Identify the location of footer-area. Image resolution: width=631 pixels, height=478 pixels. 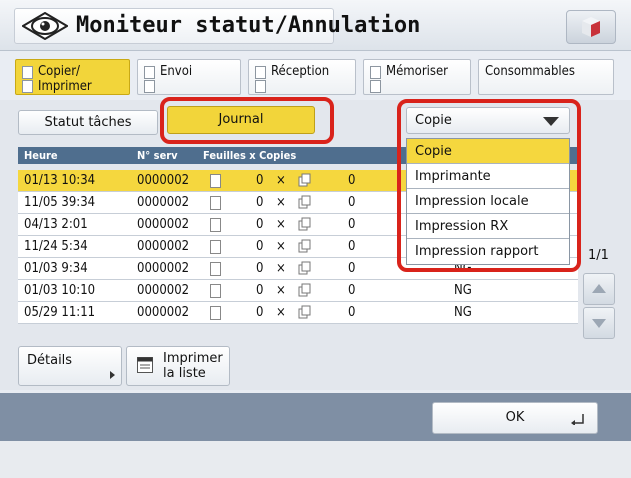
(315, 459).